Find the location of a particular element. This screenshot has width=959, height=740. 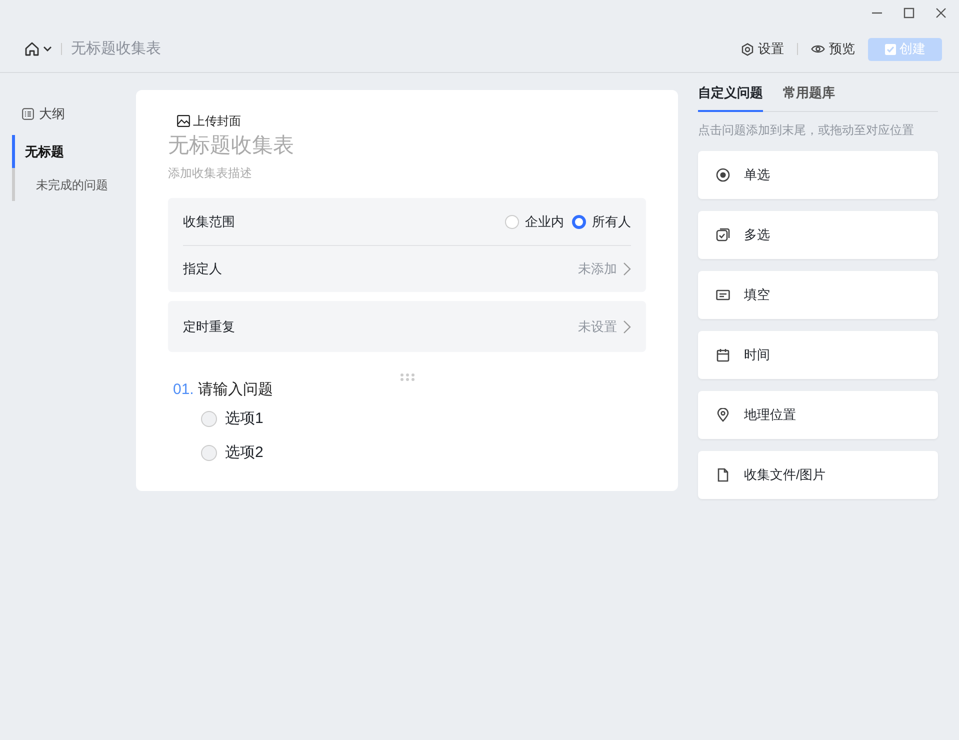

row-label: 指定人 is located at coordinates (202, 269).